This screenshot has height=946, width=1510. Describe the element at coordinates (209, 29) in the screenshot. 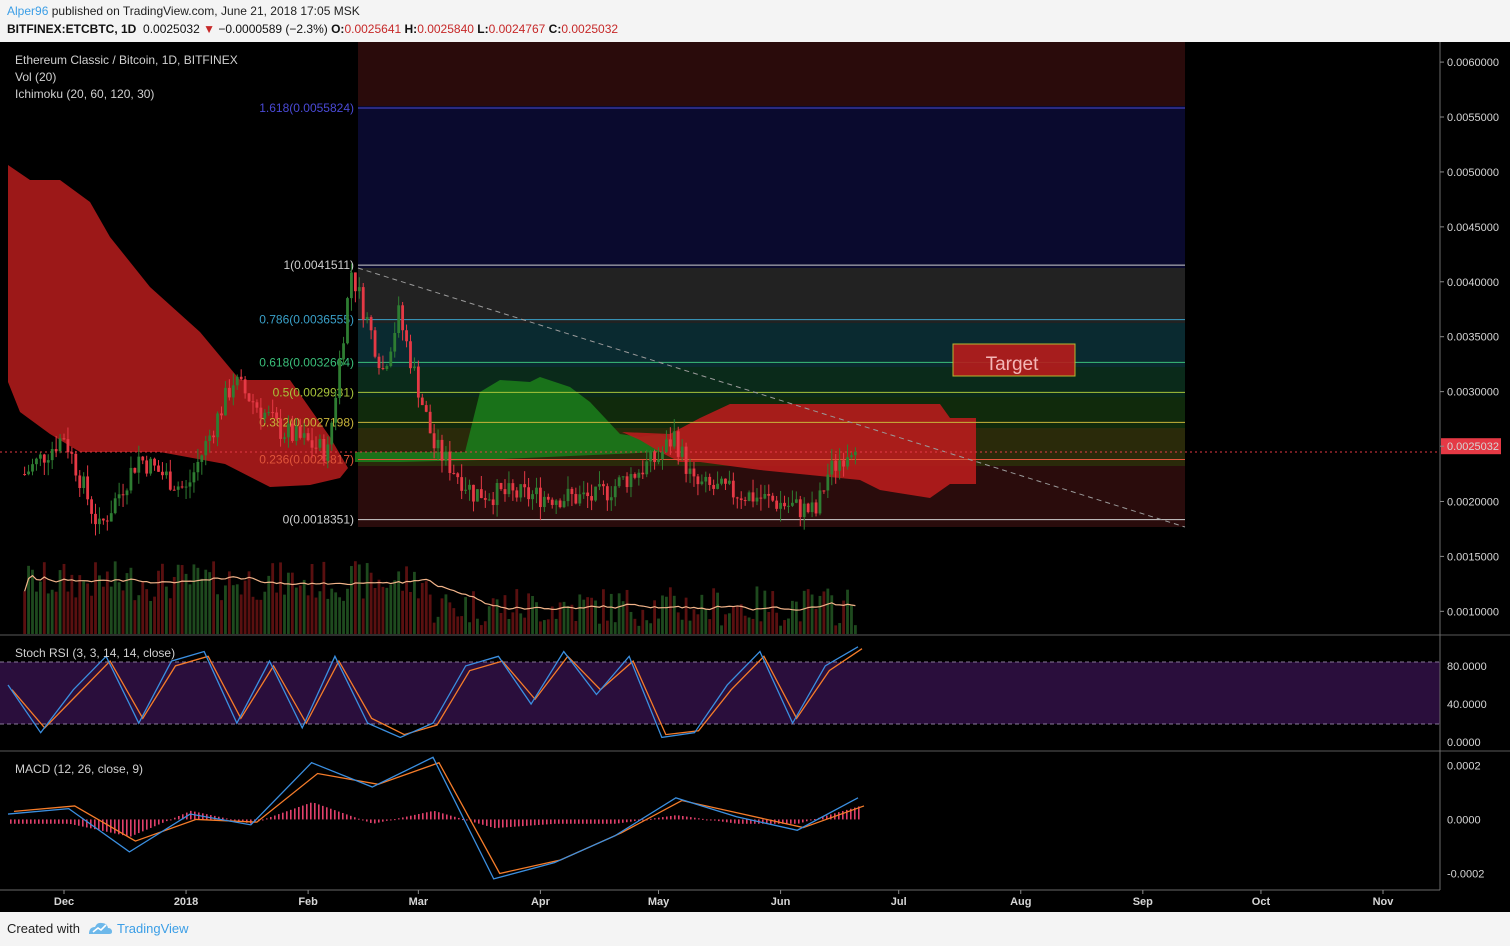

I see `down-arrow-icon: ▼` at that location.